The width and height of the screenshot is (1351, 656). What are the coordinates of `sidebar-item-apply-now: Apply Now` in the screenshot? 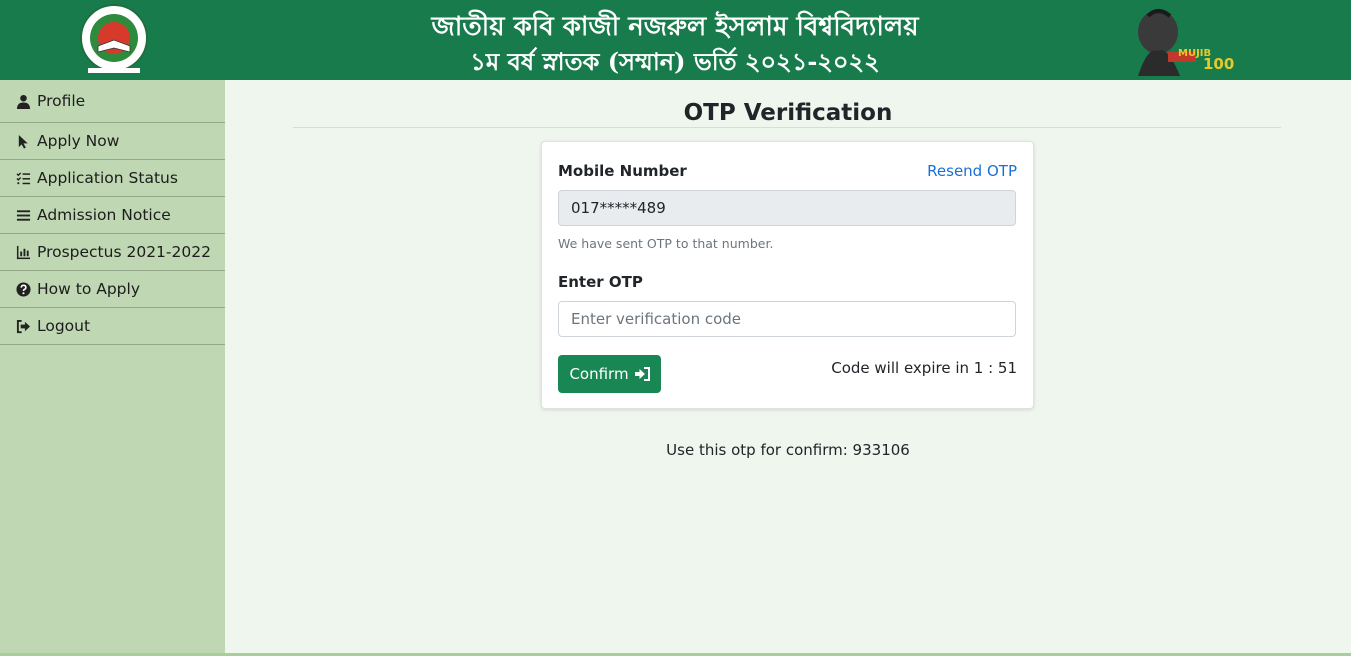 It's located at (112, 141).